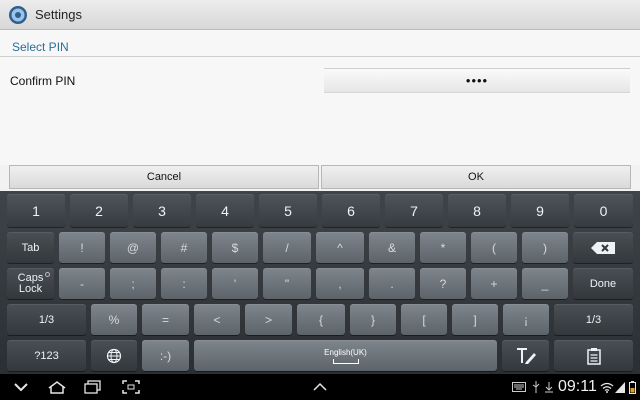  I want to click on key-percent: %, so click(114, 319).